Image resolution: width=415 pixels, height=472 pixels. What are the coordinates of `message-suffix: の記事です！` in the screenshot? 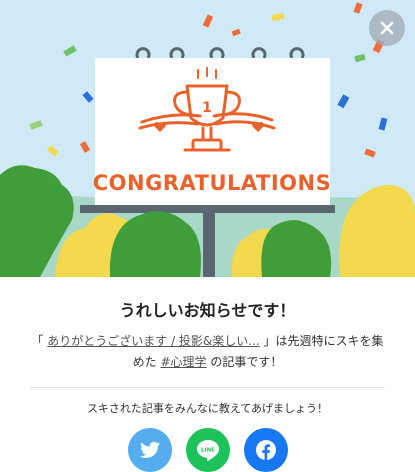 It's located at (244, 362).